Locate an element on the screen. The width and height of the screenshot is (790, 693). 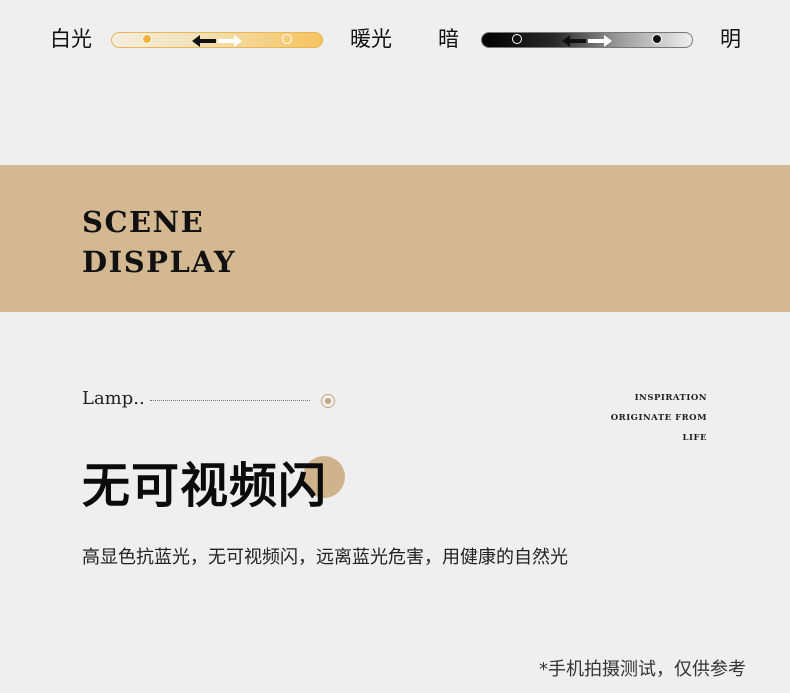
page-headline: 无可视频闪 is located at coordinates (205, 486).